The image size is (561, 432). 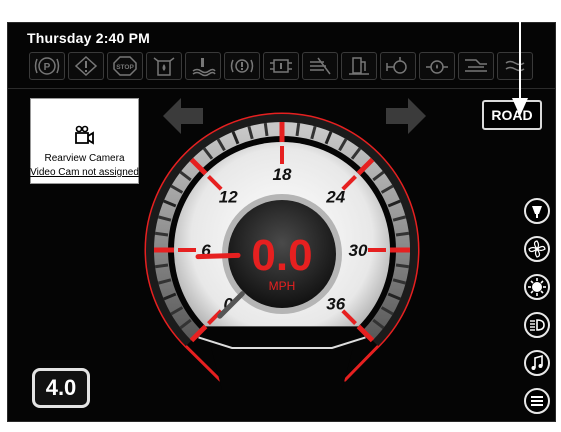 I want to click on speed-unit: MPH, so click(x=282, y=286).